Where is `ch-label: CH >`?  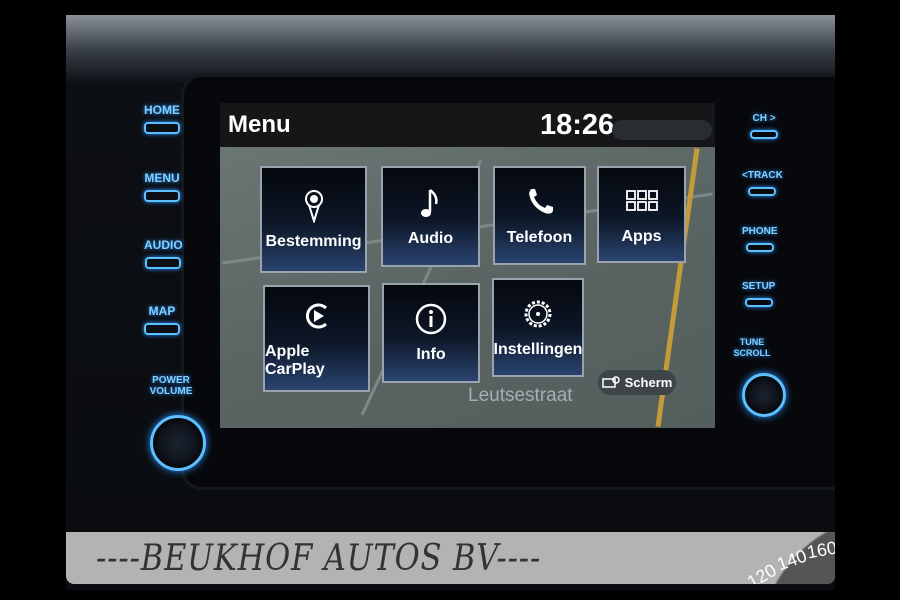
ch-label: CH > is located at coordinates (764, 118).